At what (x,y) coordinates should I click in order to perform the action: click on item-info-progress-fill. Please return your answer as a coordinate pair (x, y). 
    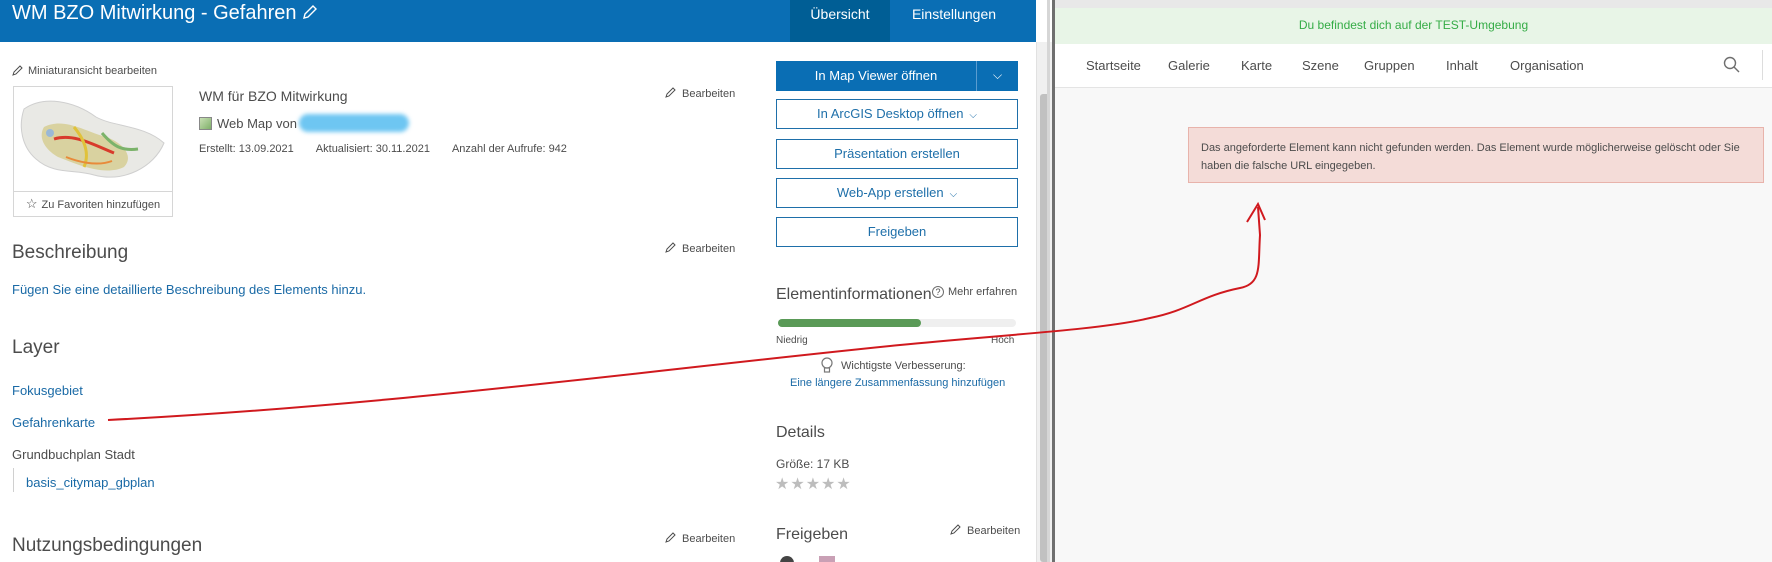
    Looking at the image, I should click on (849, 323).